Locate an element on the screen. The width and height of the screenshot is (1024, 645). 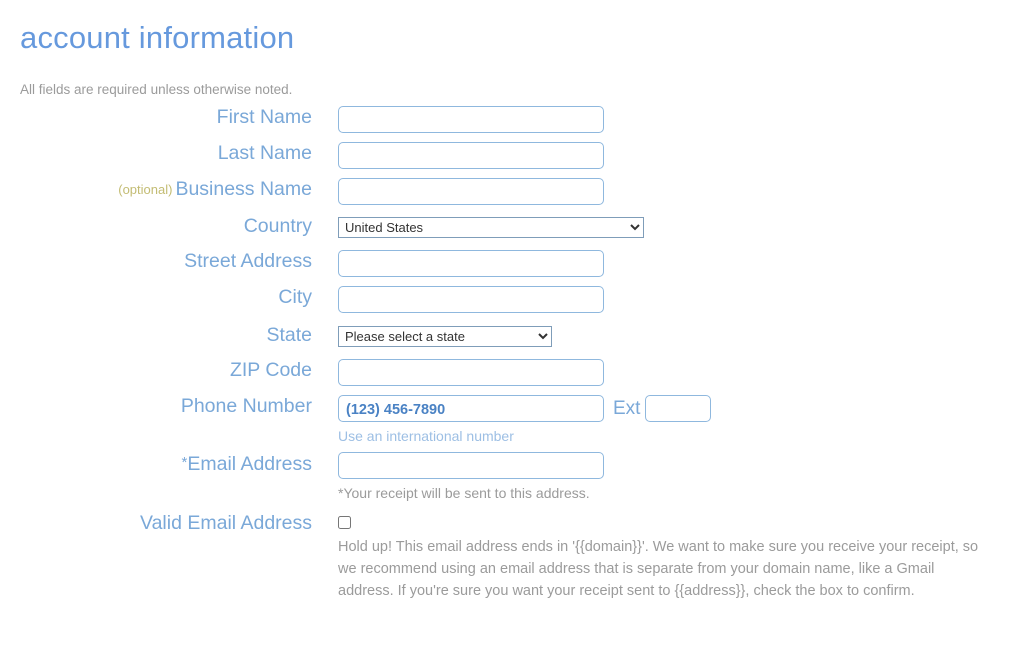
international-number-link: Use an international number is located at coordinates (681, 436).